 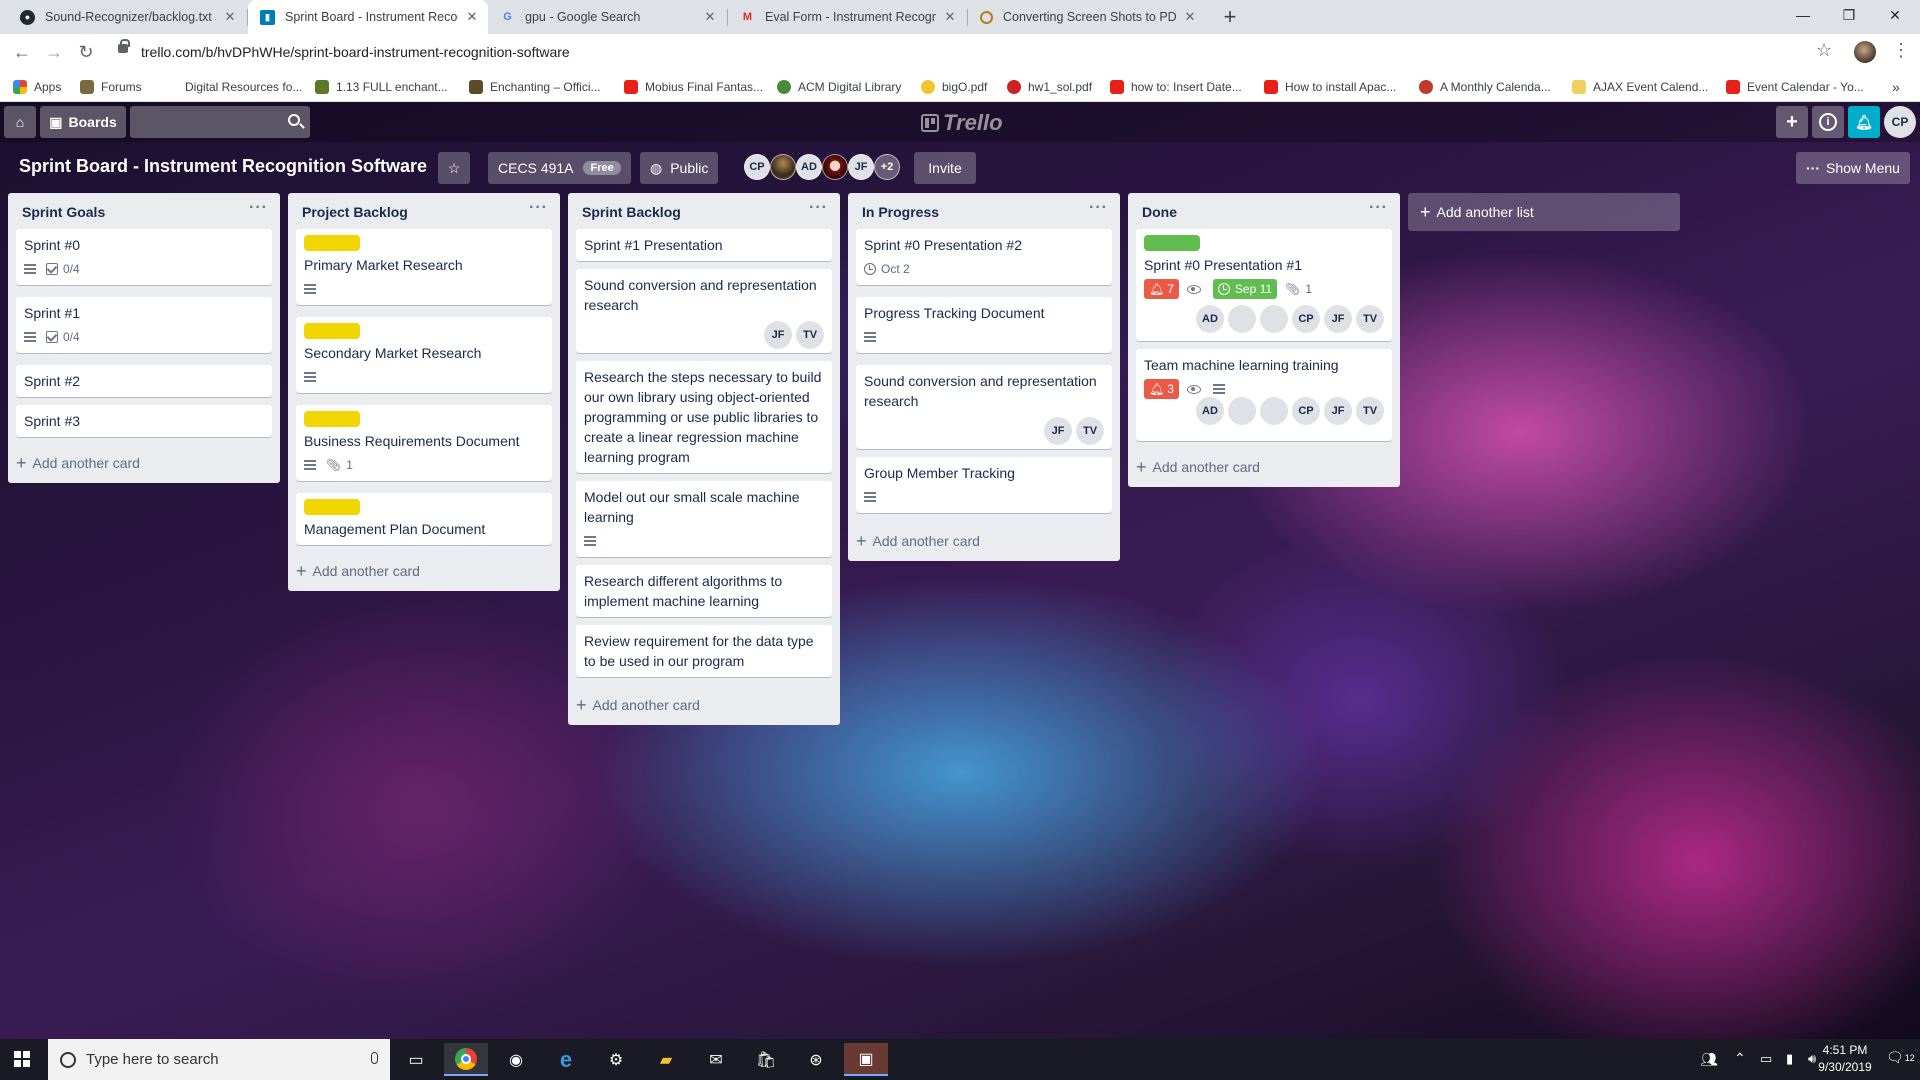 What do you see at coordinates (1865, 52) in the screenshot?
I see `profile-avatar` at bounding box center [1865, 52].